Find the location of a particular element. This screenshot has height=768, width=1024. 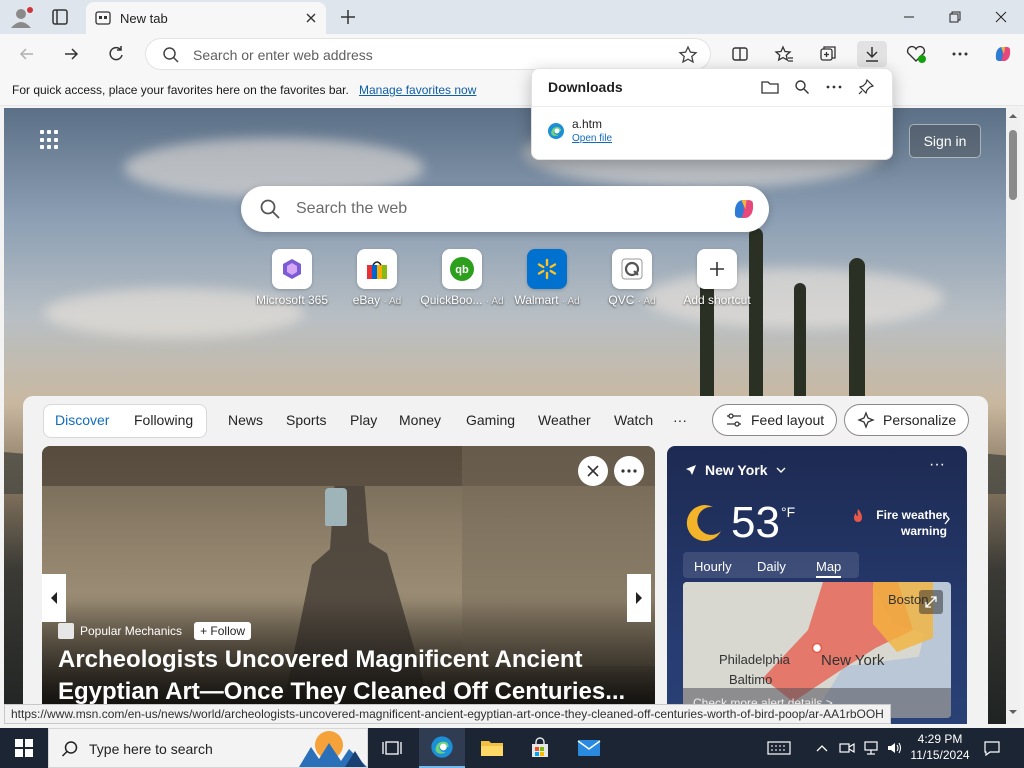

favorites-icon is located at coordinates (784, 54).